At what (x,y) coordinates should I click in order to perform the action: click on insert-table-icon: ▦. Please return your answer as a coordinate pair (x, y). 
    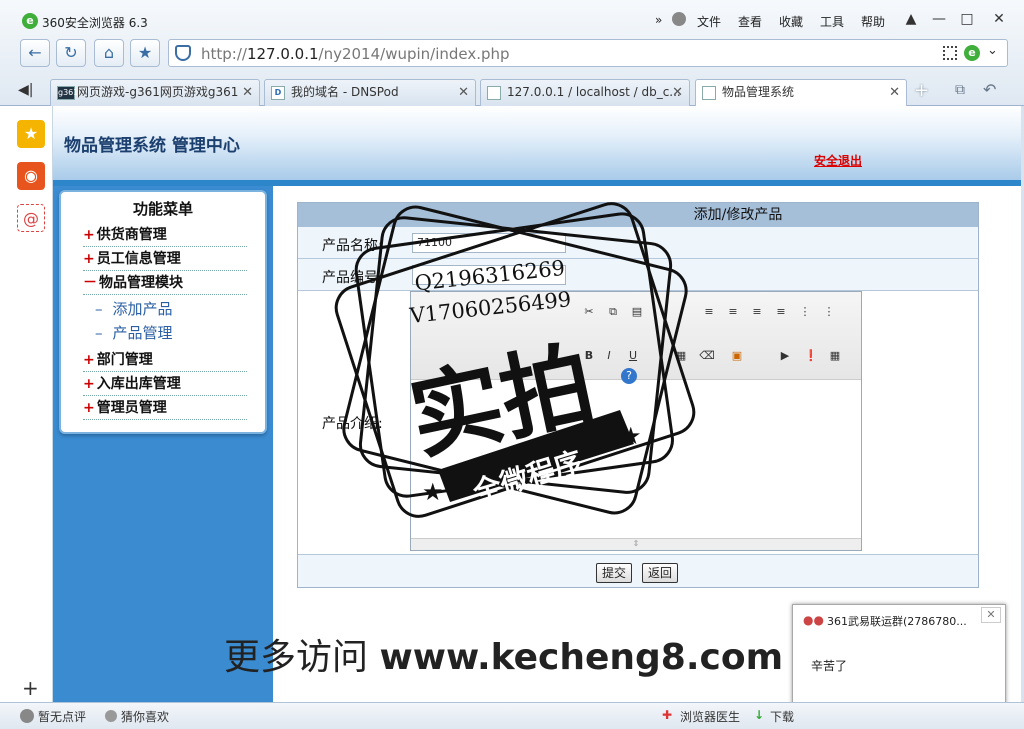
    Looking at the image, I should click on (835, 356).